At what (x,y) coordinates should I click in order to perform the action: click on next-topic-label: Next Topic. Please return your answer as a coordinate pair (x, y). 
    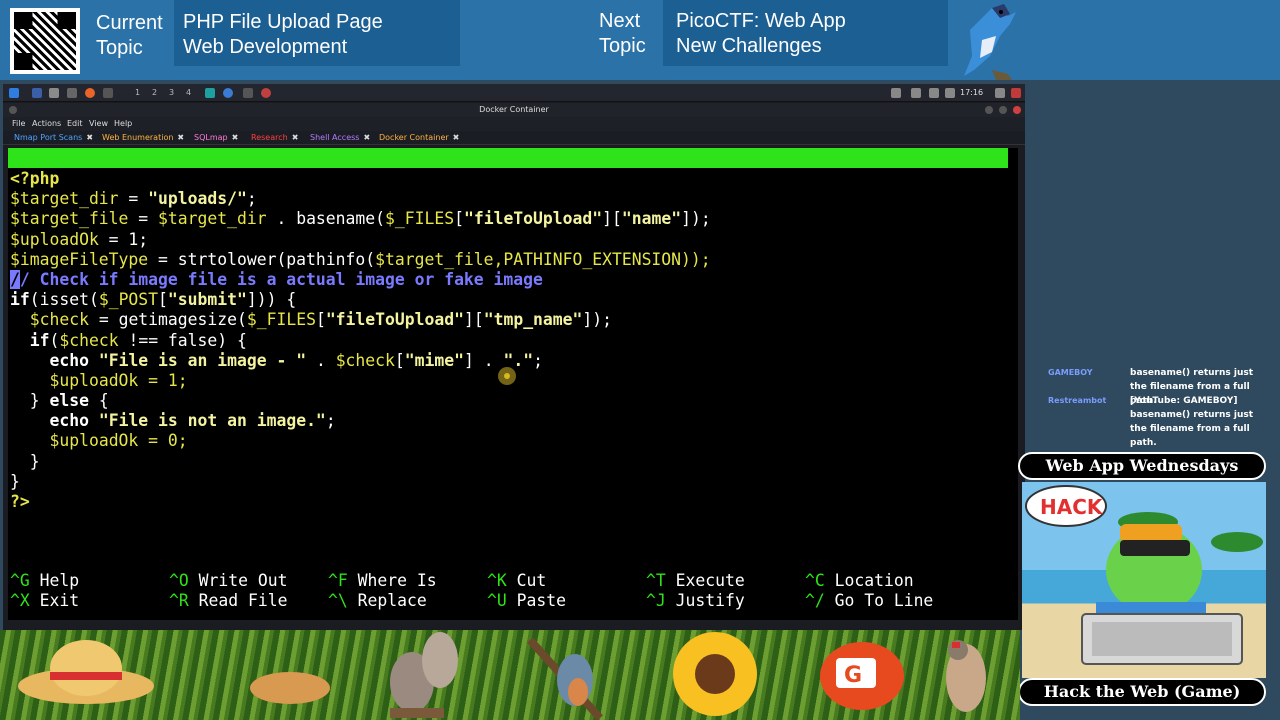
    Looking at the image, I should click on (622, 33).